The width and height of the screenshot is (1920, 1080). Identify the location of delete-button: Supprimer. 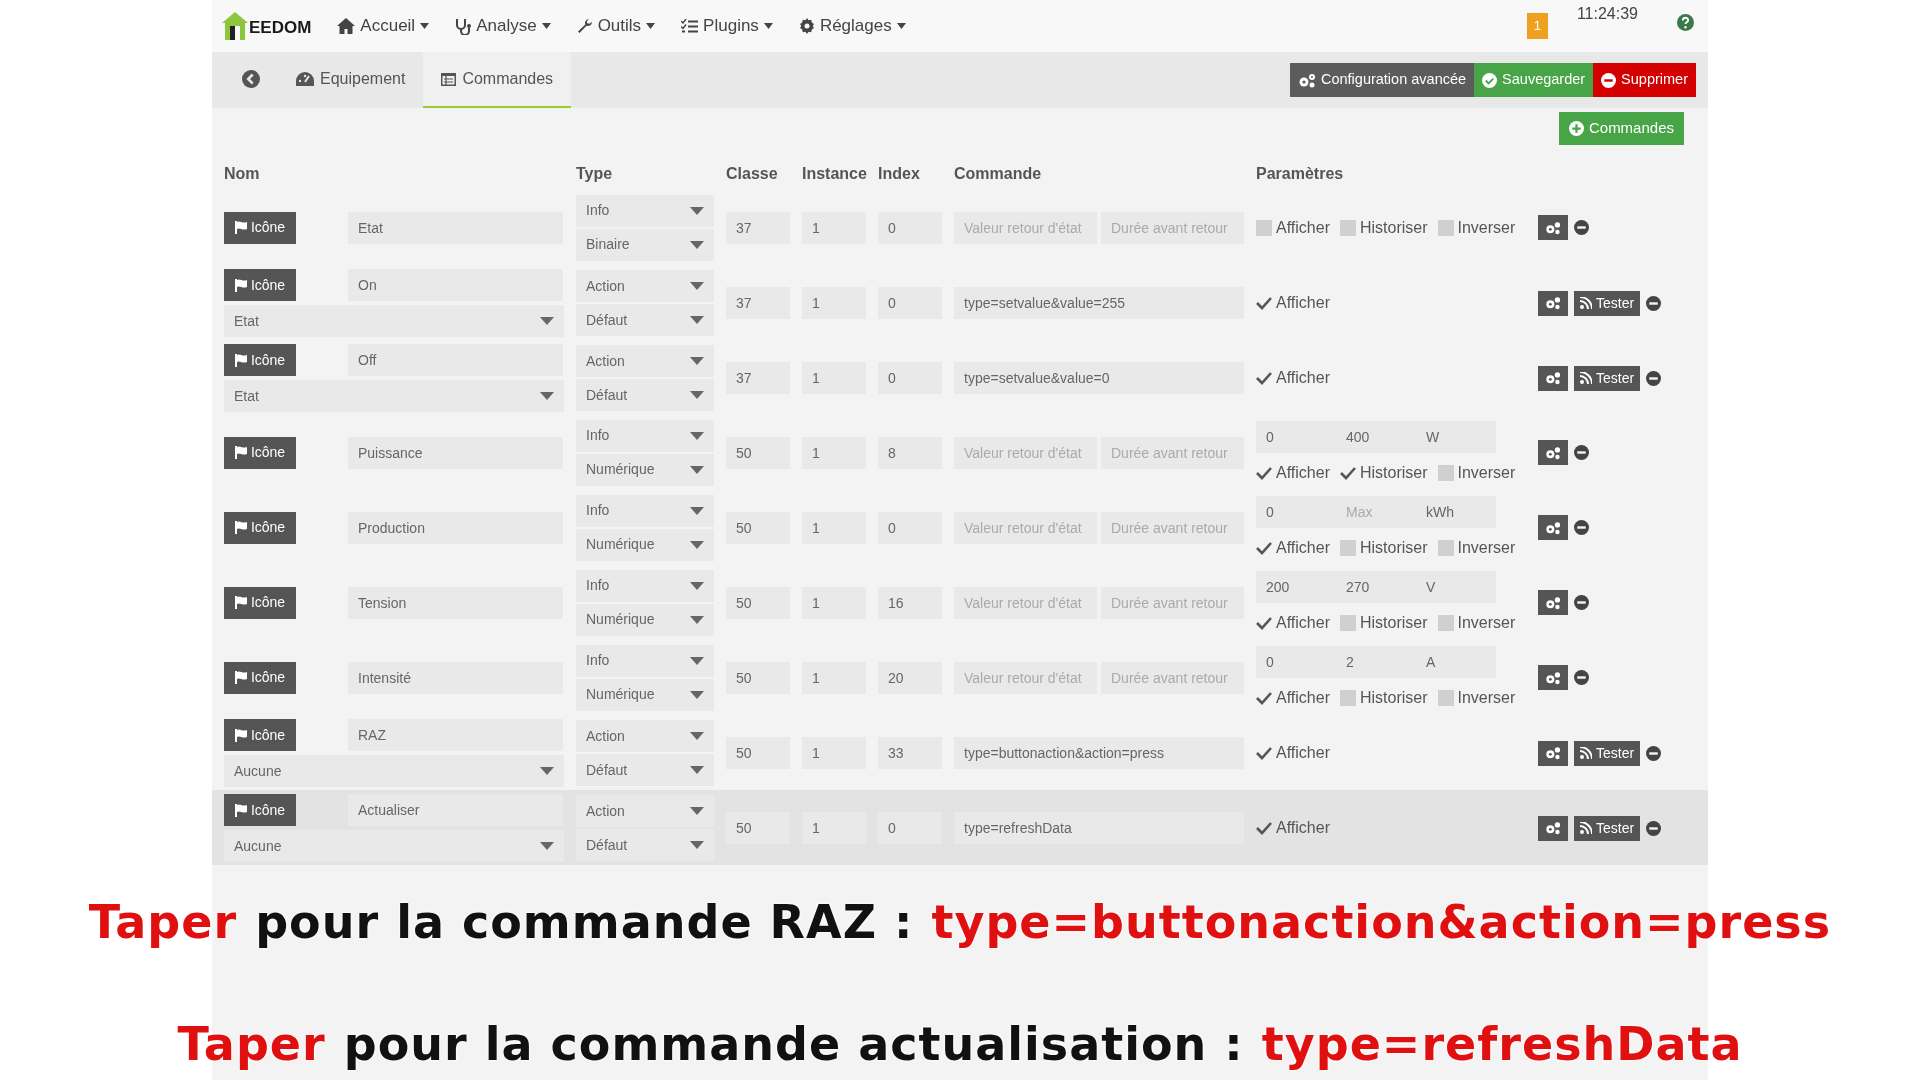
(1644, 80).